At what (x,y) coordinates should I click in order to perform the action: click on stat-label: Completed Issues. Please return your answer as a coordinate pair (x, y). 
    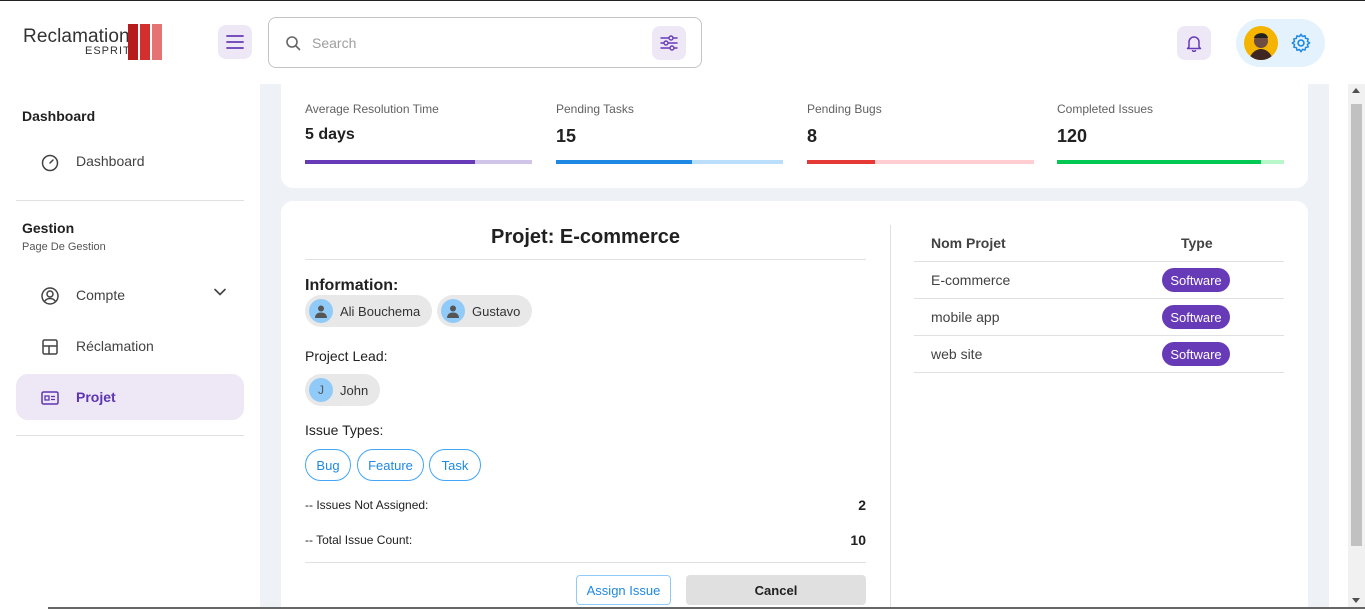
    Looking at the image, I should click on (1105, 109).